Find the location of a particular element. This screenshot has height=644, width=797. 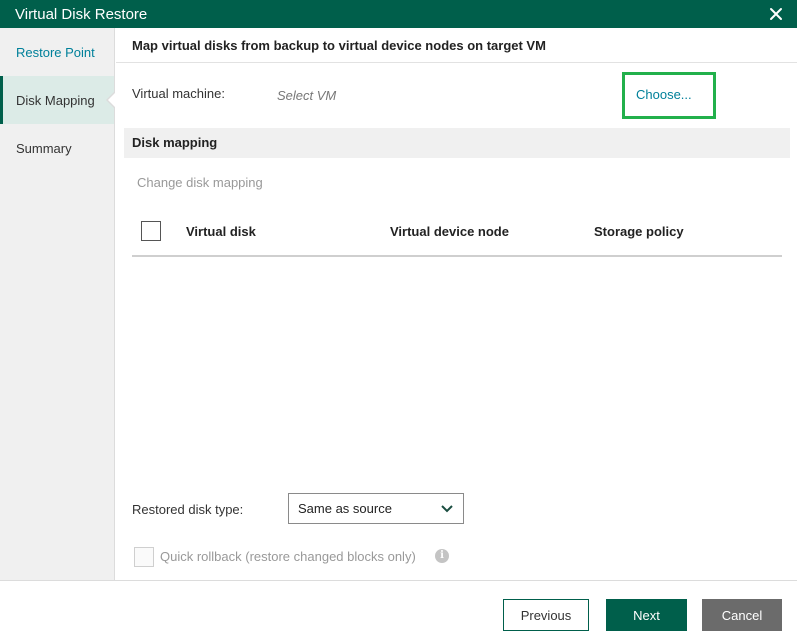

restored-disk-type-select: Same as source is located at coordinates (376, 508).